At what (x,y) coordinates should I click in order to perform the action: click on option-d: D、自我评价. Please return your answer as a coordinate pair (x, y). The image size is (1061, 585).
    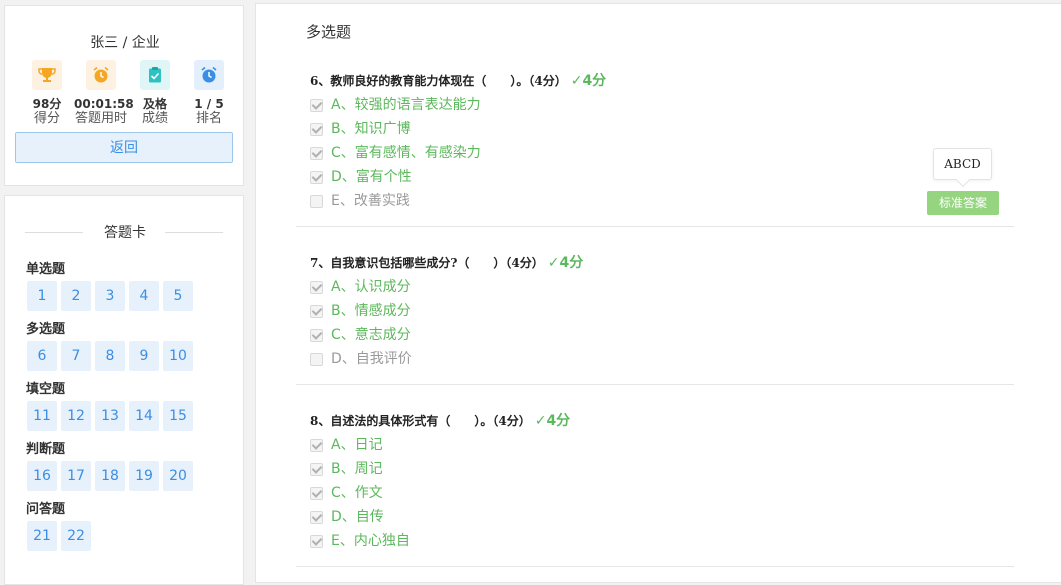
    Looking at the image, I should click on (361, 360).